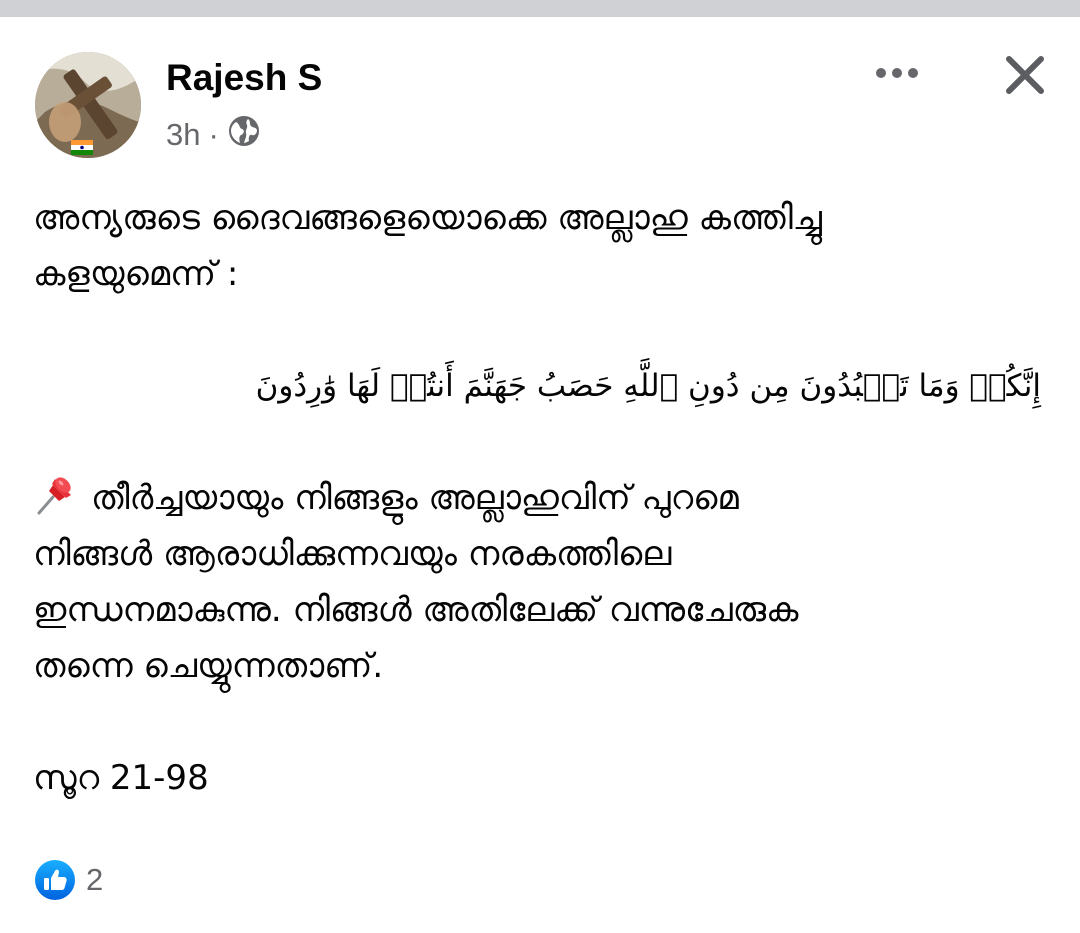  I want to click on more-options-button, so click(897, 73).